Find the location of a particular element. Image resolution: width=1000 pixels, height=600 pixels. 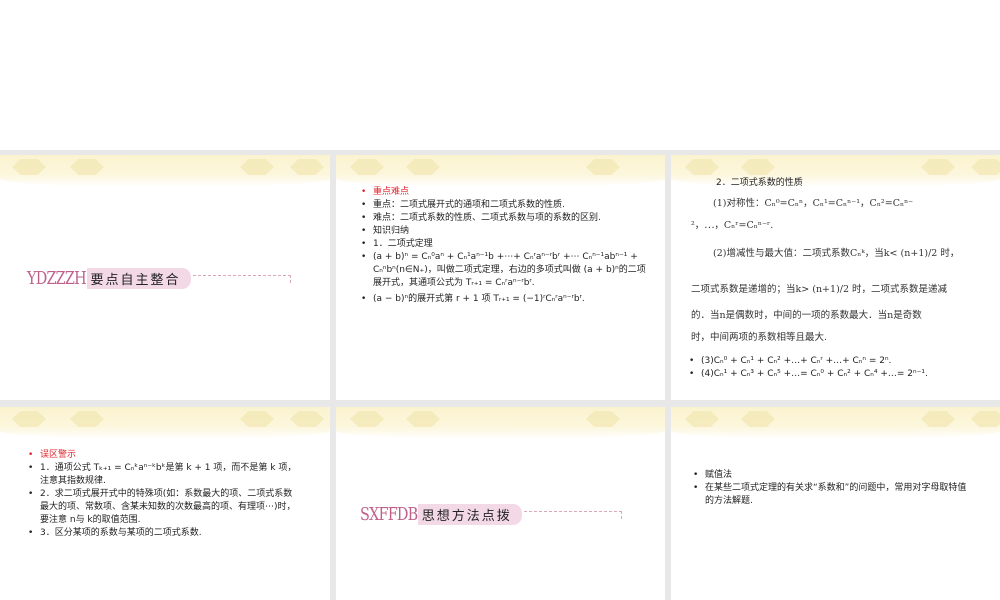

bullet-item: (3)Cₙ⁰ + Cₙ¹ + Cₙ² +…+ Cₙʳ +…+ Cₙⁿ = 2ⁿ. is located at coordinates (839, 361).